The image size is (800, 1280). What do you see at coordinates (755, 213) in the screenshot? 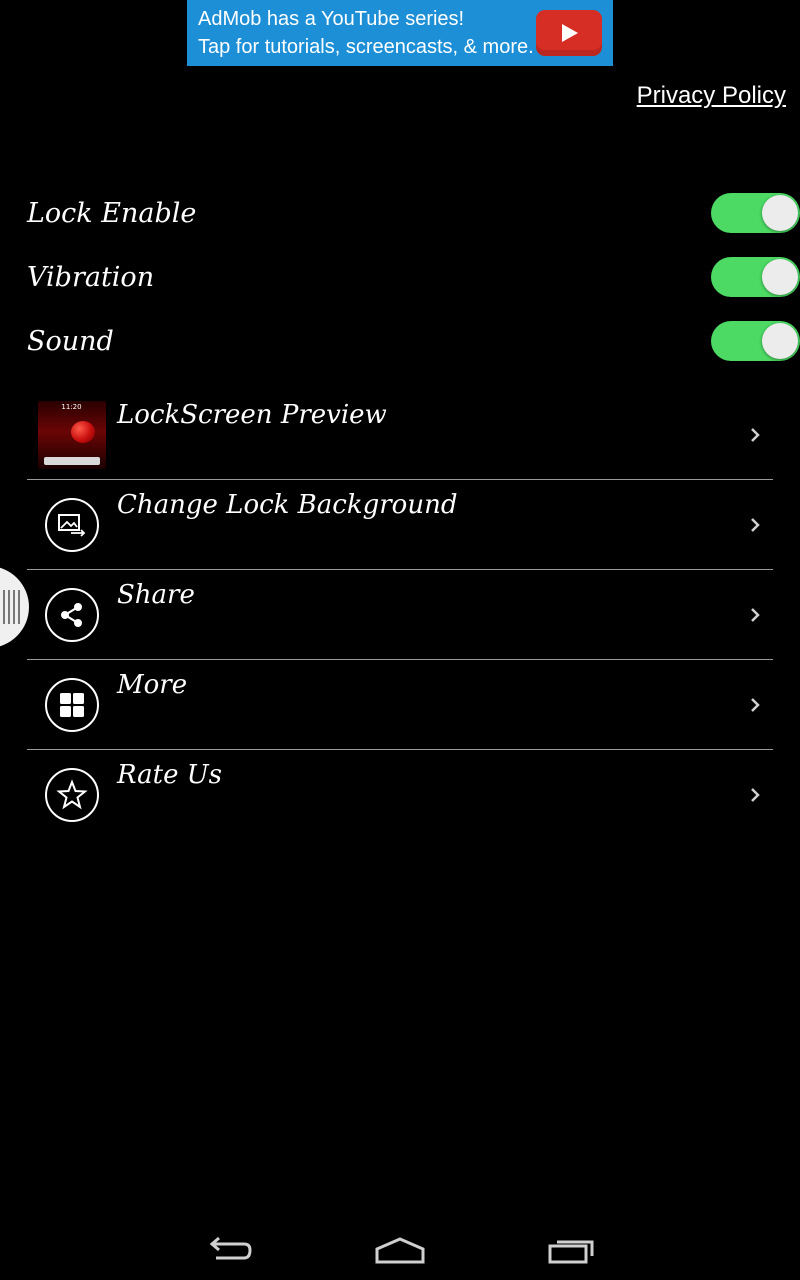
I see `lock-enable-switch` at bounding box center [755, 213].